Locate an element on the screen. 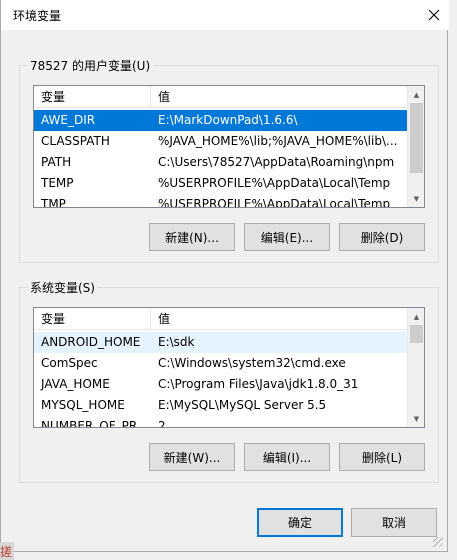 The image size is (457, 560). table-row: AWE_DIR E:\MarkDownPad\1.6.6\ is located at coordinates (221, 120).